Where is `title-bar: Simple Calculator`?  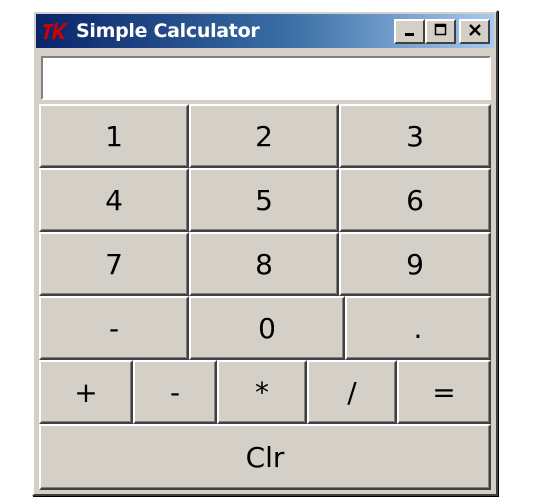
title-bar: Simple Calculator is located at coordinates (265, 31).